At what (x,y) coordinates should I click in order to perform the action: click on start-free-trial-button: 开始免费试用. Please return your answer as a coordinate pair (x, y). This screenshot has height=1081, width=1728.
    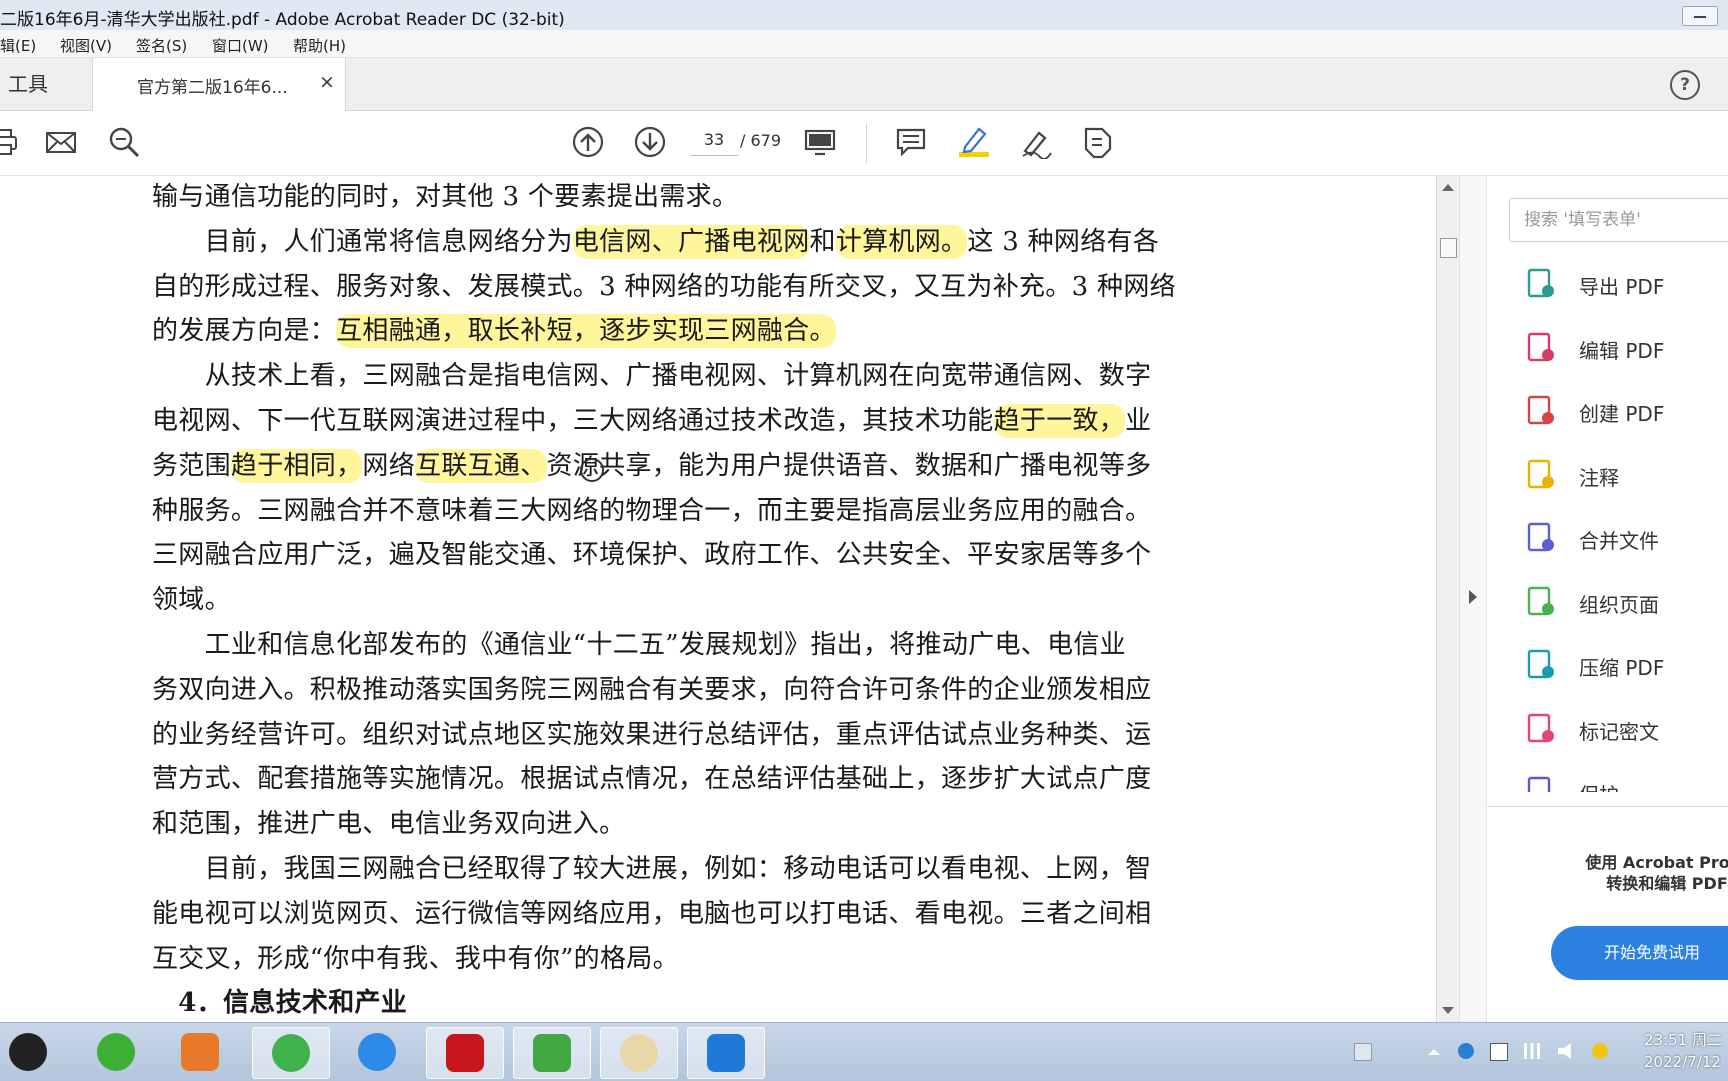
    Looking at the image, I should click on (1639, 953).